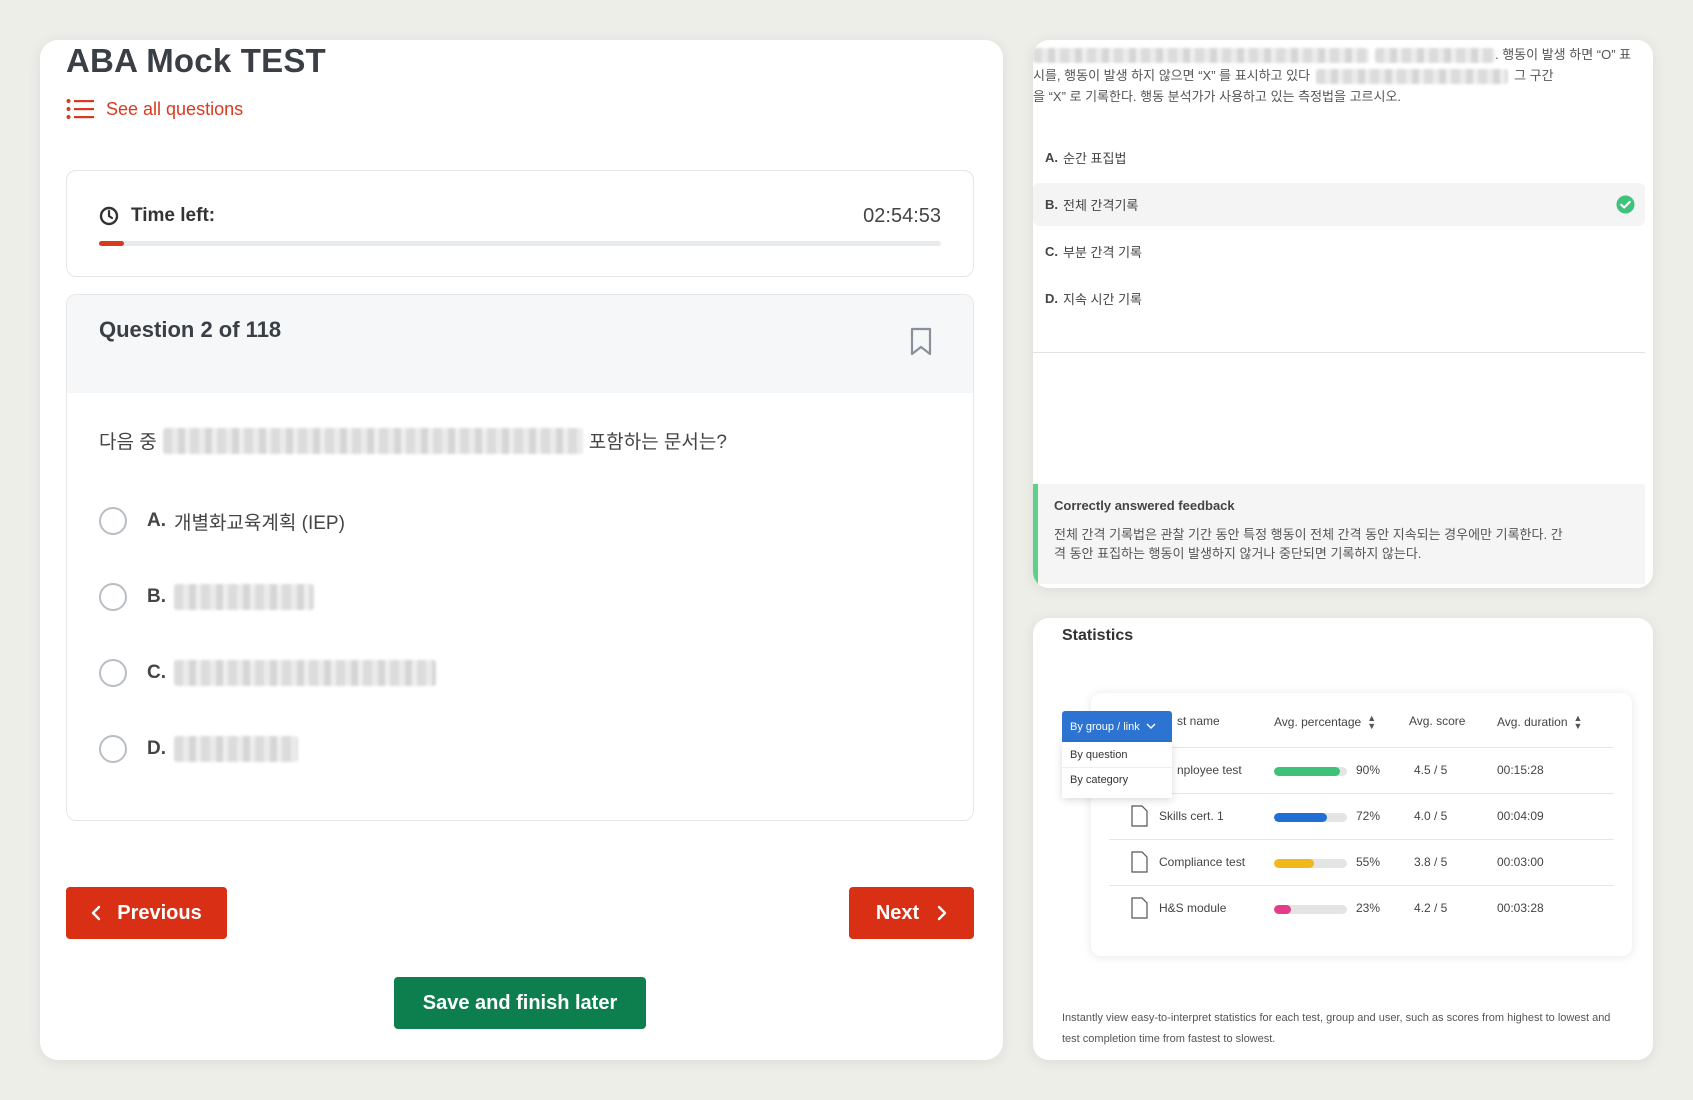 The width and height of the screenshot is (1693, 1100). I want to click on table-row: Compliance test 55% 3.8 / 5 00:03:00, so click(1361, 862).